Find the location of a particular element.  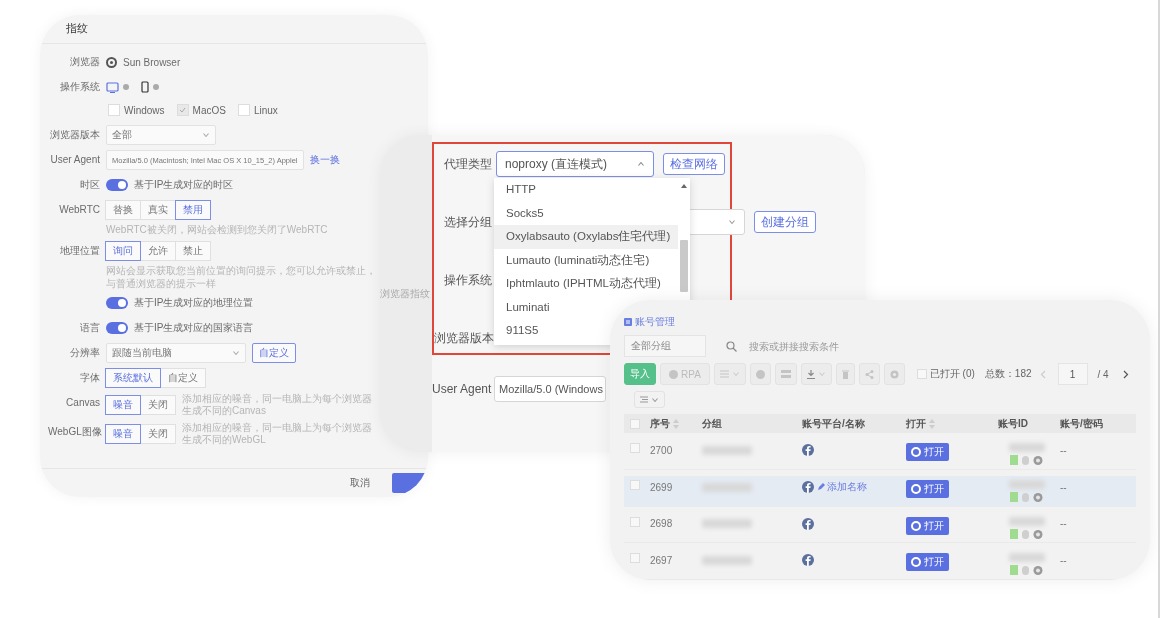

field-label: 字体 is located at coordinates (89, 378).